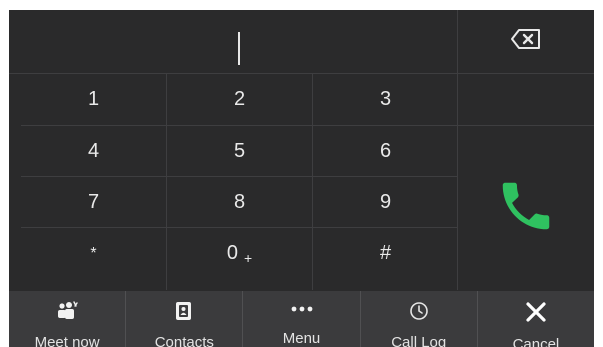 Image resolution: width=603 pixels, height=347 pixels. I want to click on close-icon, so click(536, 312).